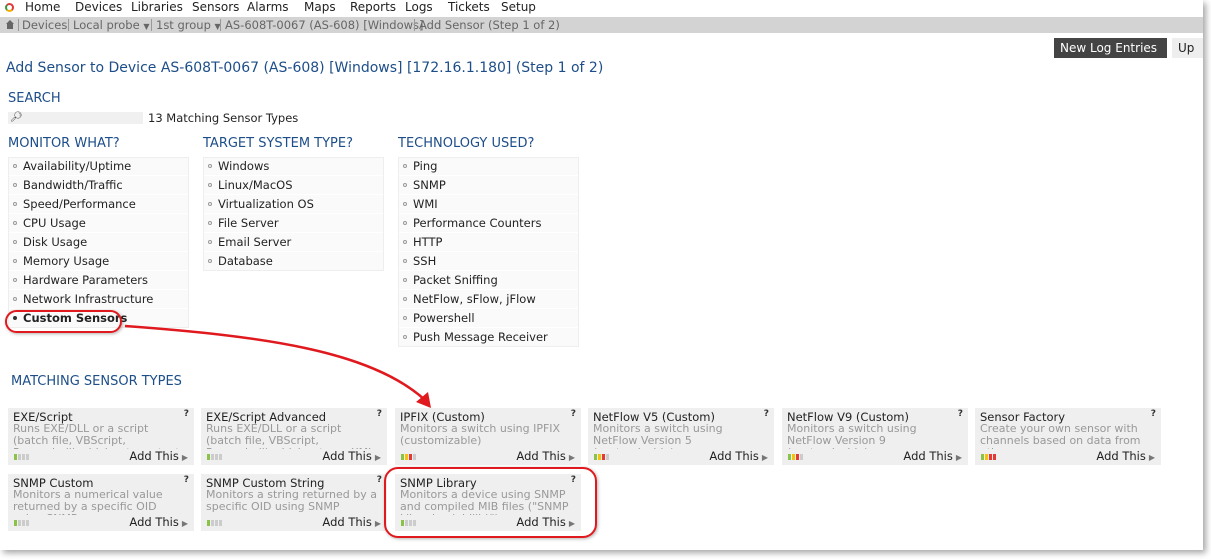 This screenshot has width=1211, height=560. What do you see at coordinates (42, 7) in the screenshot?
I see `menu-home: Home` at bounding box center [42, 7].